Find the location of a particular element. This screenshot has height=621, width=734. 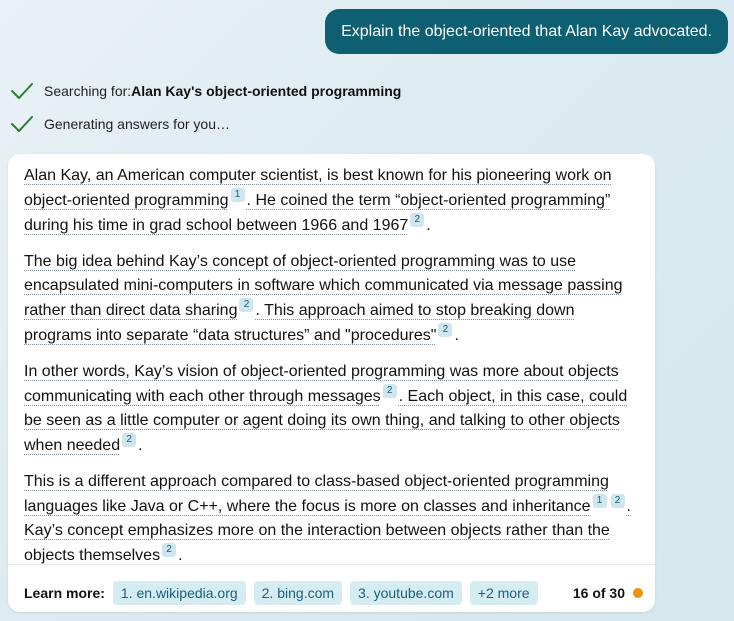

turn-counter: 16 of 30 is located at coordinates (608, 593).